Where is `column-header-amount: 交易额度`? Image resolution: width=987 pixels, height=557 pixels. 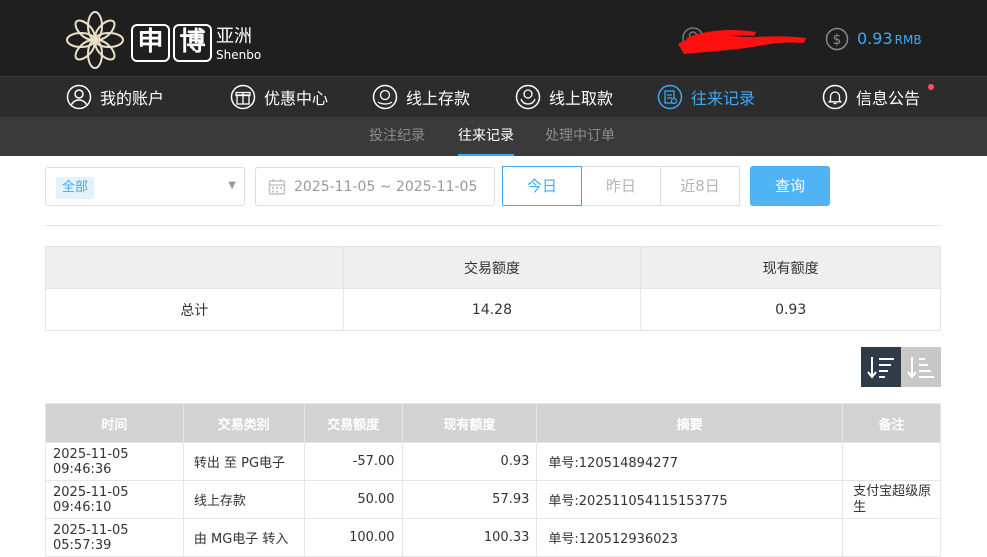 column-header-amount: 交易额度 is located at coordinates (353, 423).